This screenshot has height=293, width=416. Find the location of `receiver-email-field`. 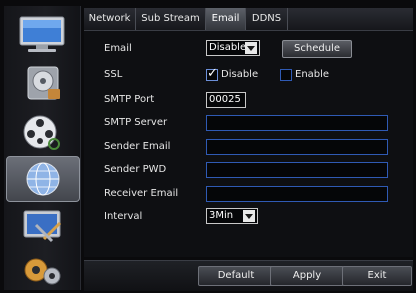

receiver-email-field is located at coordinates (297, 194).